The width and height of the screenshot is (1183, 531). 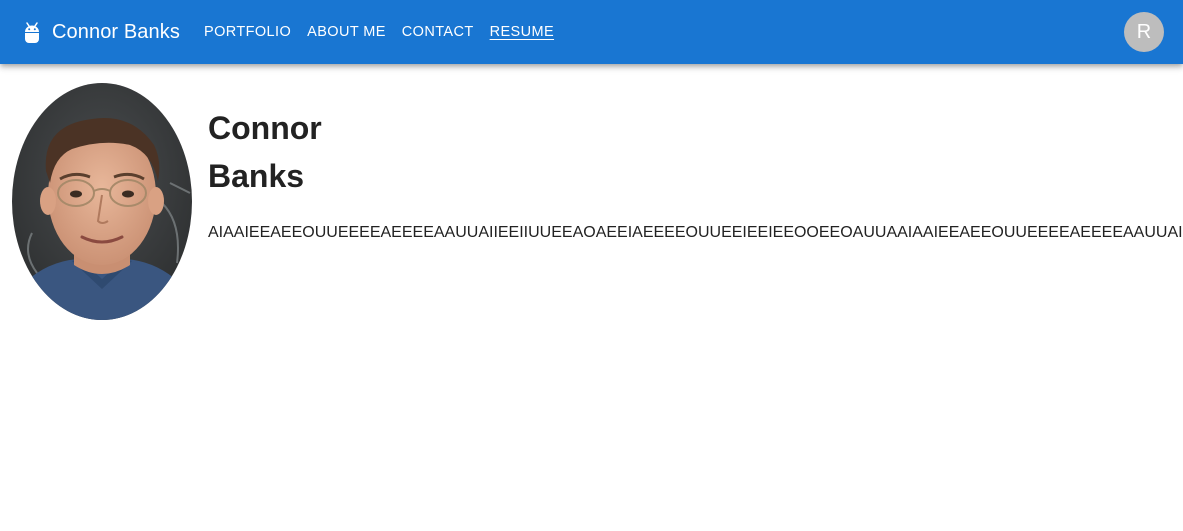 What do you see at coordinates (438, 33) in the screenshot?
I see `nav-link-contact: CONTACT` at bounding box center [438, 33].